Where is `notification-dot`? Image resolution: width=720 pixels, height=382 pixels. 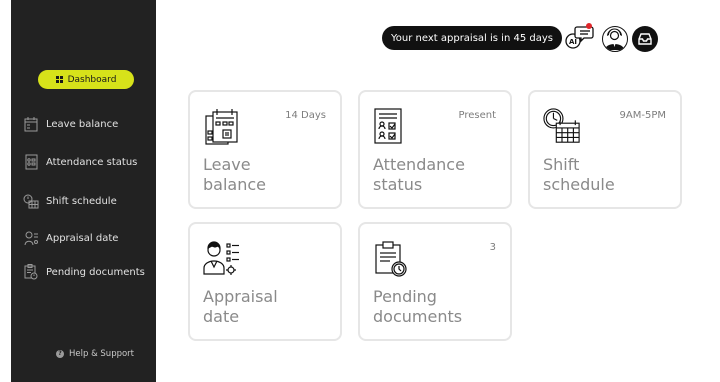 notification-dot is located at coordinates (589, 26).